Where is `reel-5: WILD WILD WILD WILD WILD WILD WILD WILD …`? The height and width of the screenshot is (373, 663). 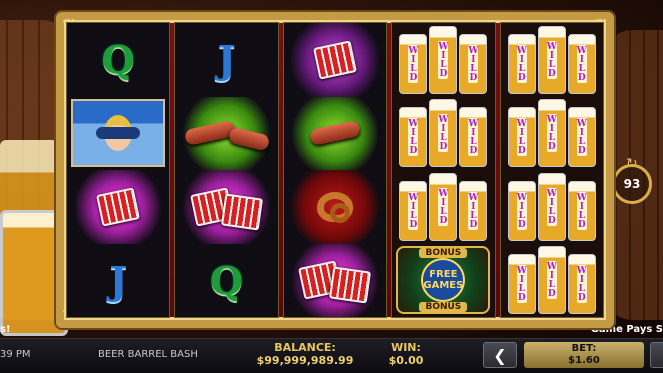
reel-5: WILD WILD WILD WILD WILD WILD WILD WILD … is located at coordinates (551, 170).